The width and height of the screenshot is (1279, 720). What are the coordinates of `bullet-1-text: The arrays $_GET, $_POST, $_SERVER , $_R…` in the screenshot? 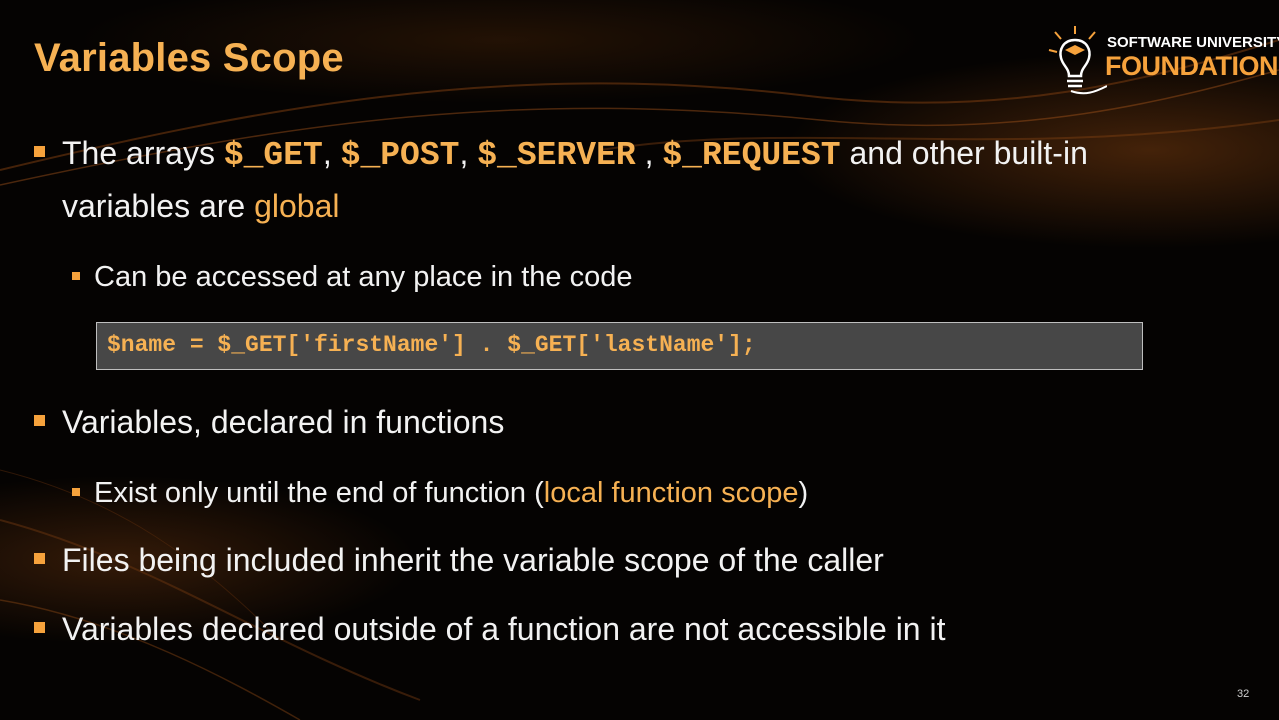 It's located at (624, 179).